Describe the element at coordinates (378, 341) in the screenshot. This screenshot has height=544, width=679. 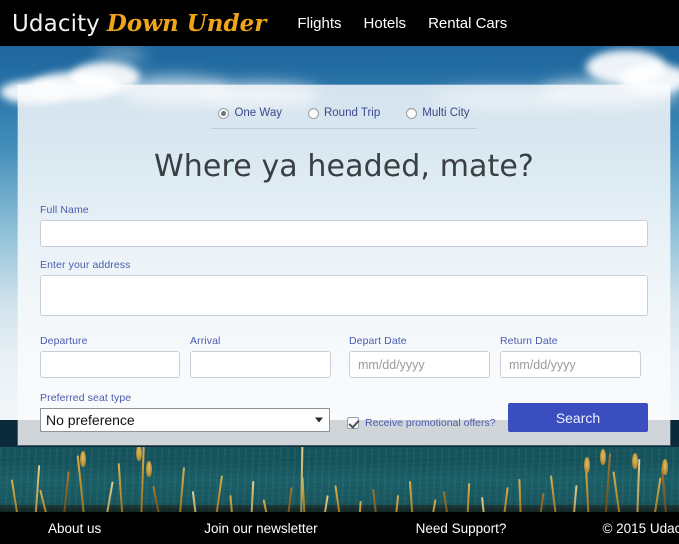
I see `label-depart-date: Depart Date` at that location.